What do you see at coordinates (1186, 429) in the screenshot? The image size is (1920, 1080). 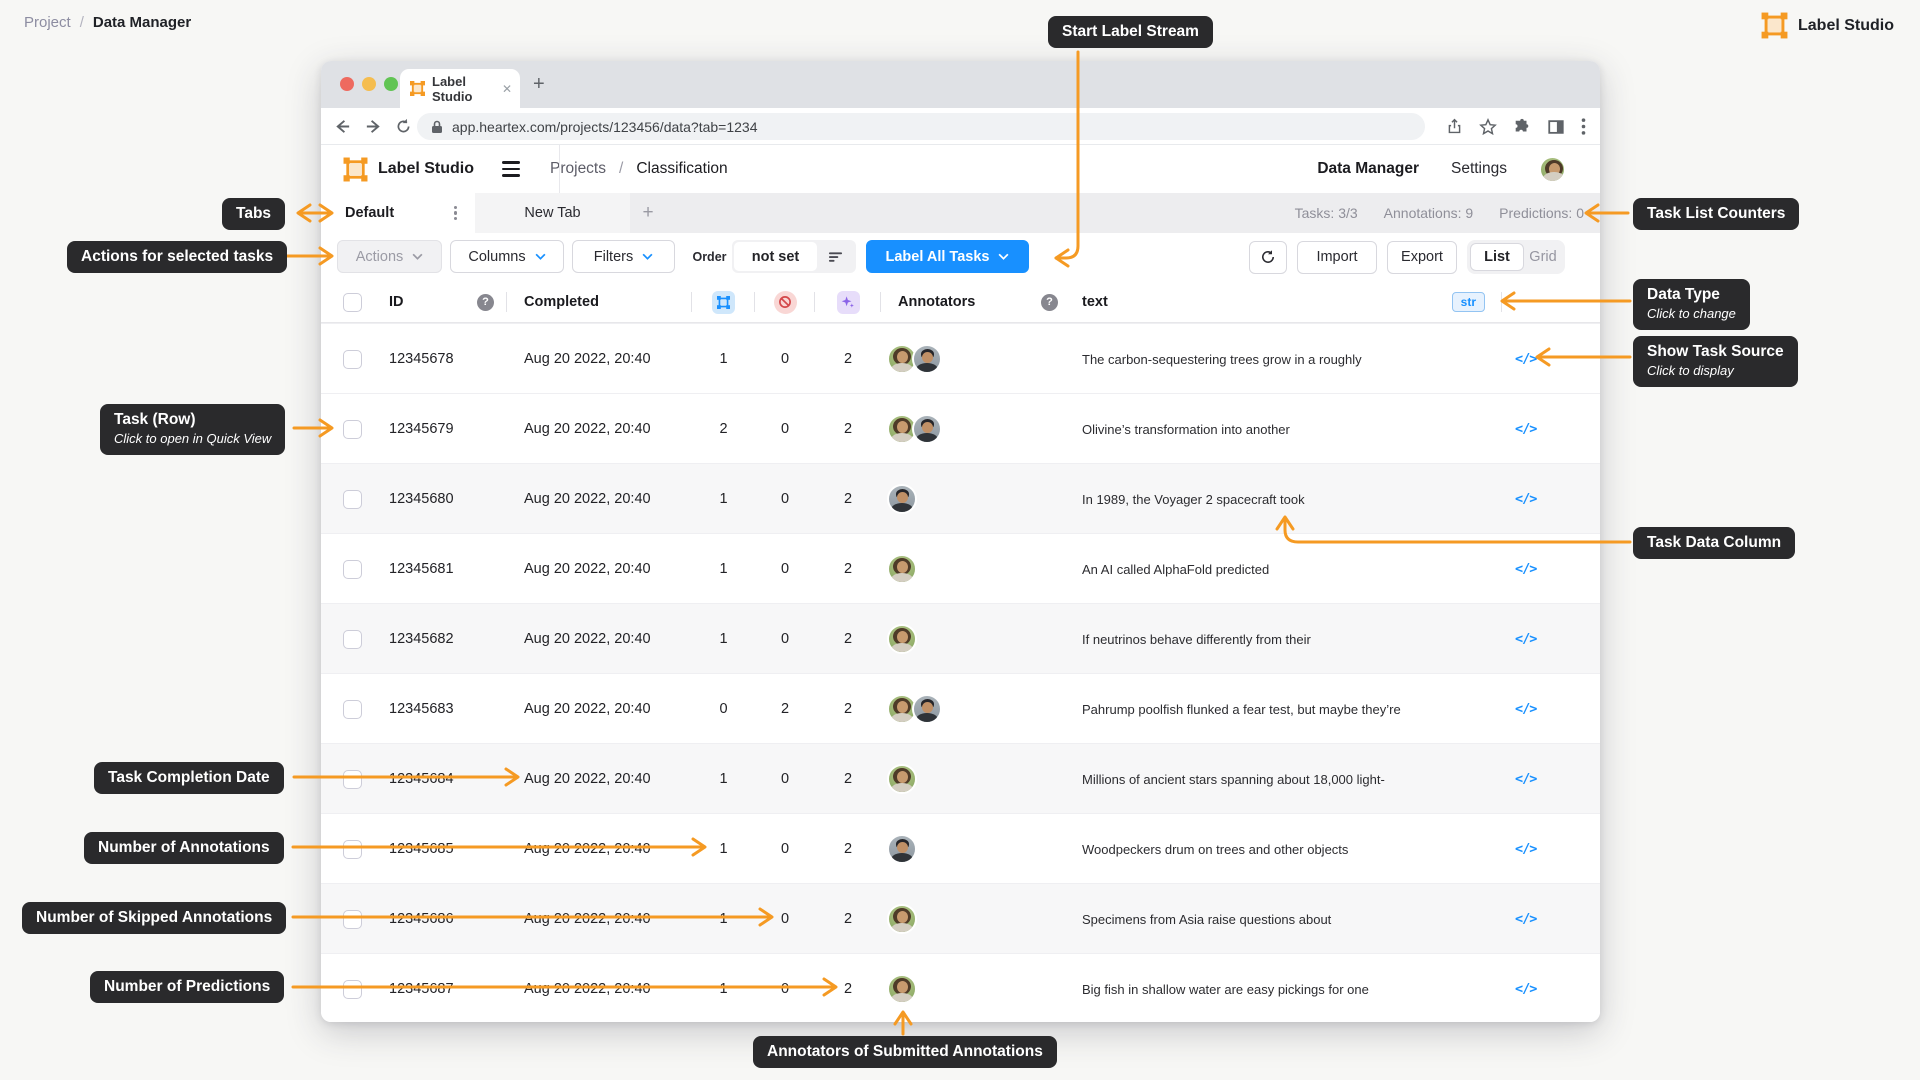 I see `task-text: Olivine’s transformation into another` at bounding box center [1186, 429].